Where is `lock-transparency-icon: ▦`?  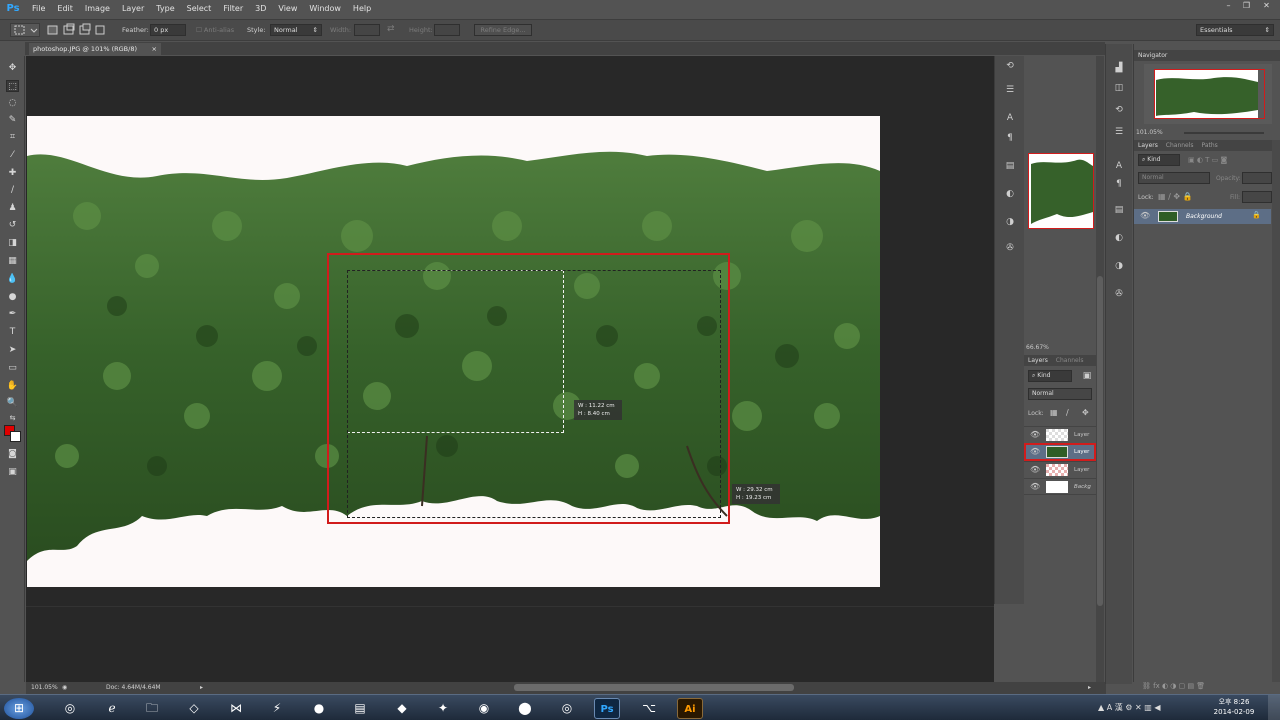 lock-transparency-icon: ▦ is located at coordinates (1054, 412).